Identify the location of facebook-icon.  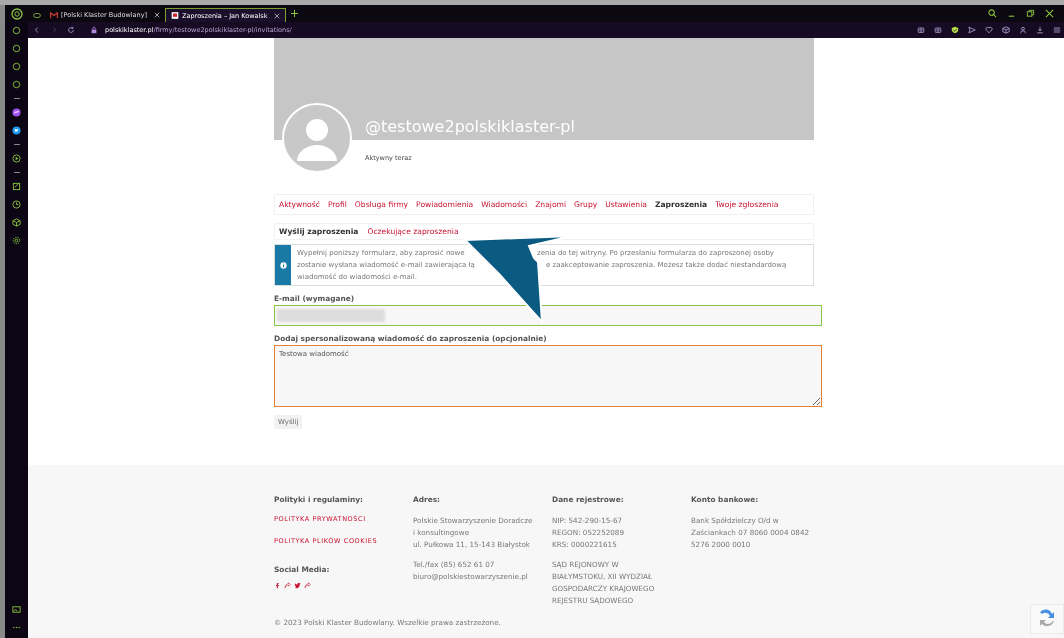
(277, 585).